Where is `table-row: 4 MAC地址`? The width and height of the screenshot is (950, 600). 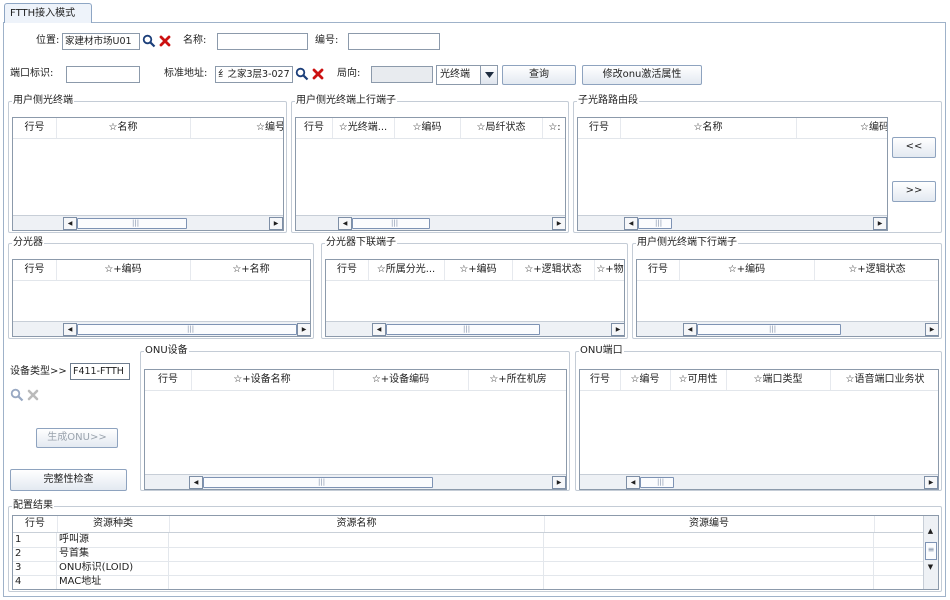 table-row: 4 MAC地址 is located at coordinates (469, 582).